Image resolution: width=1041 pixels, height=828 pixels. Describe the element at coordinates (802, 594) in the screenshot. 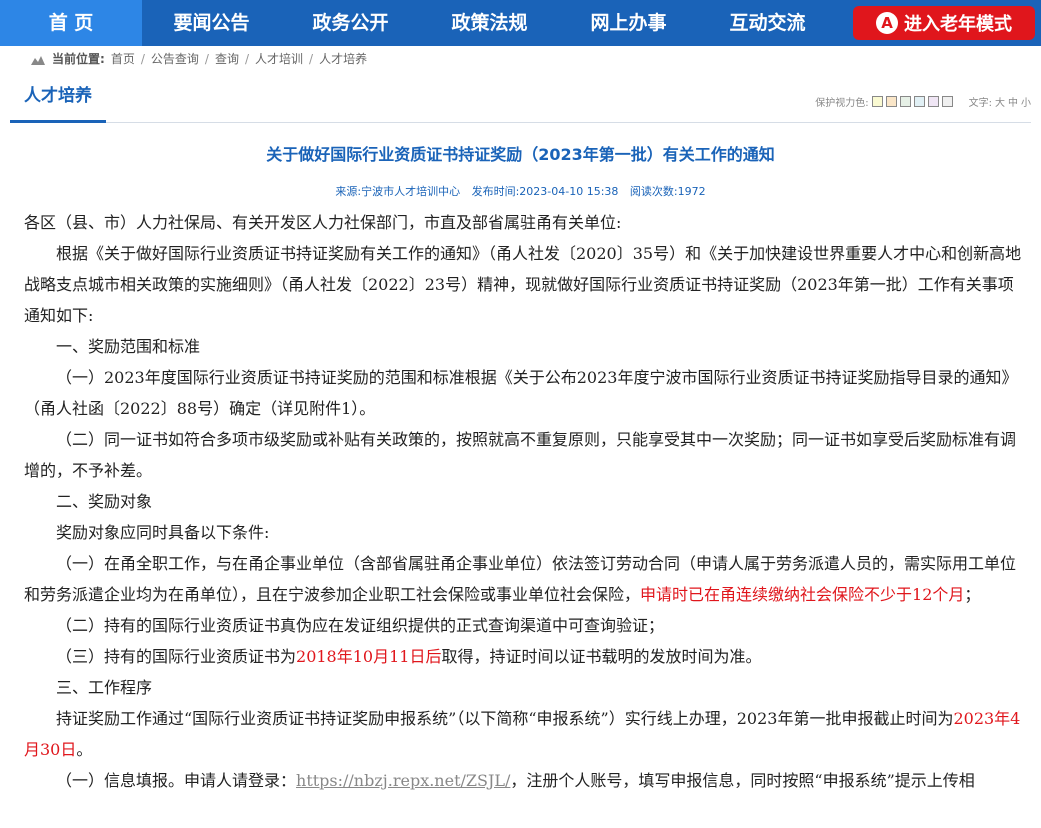

I see `highlight-text: 申请时已在甬连续缴纳社会保险不少于12个月` at that location.